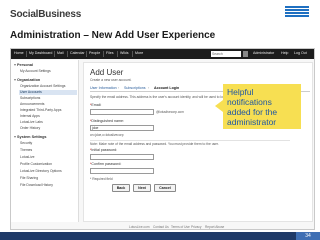  I want to click on nav-home: Home, so click(19, 53).